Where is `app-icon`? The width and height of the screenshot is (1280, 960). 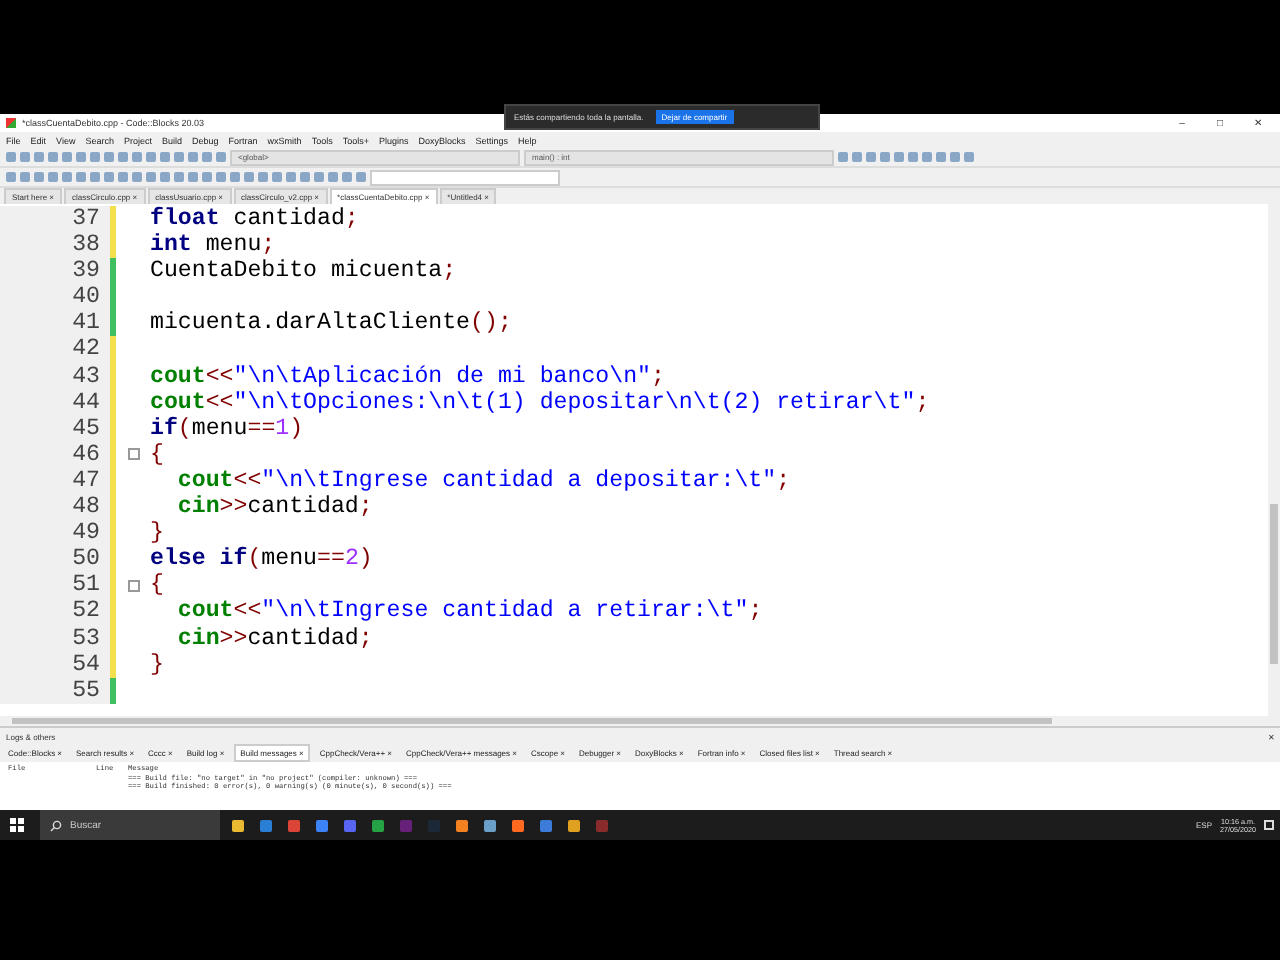 app-icon is located at coordinates (11, 123).